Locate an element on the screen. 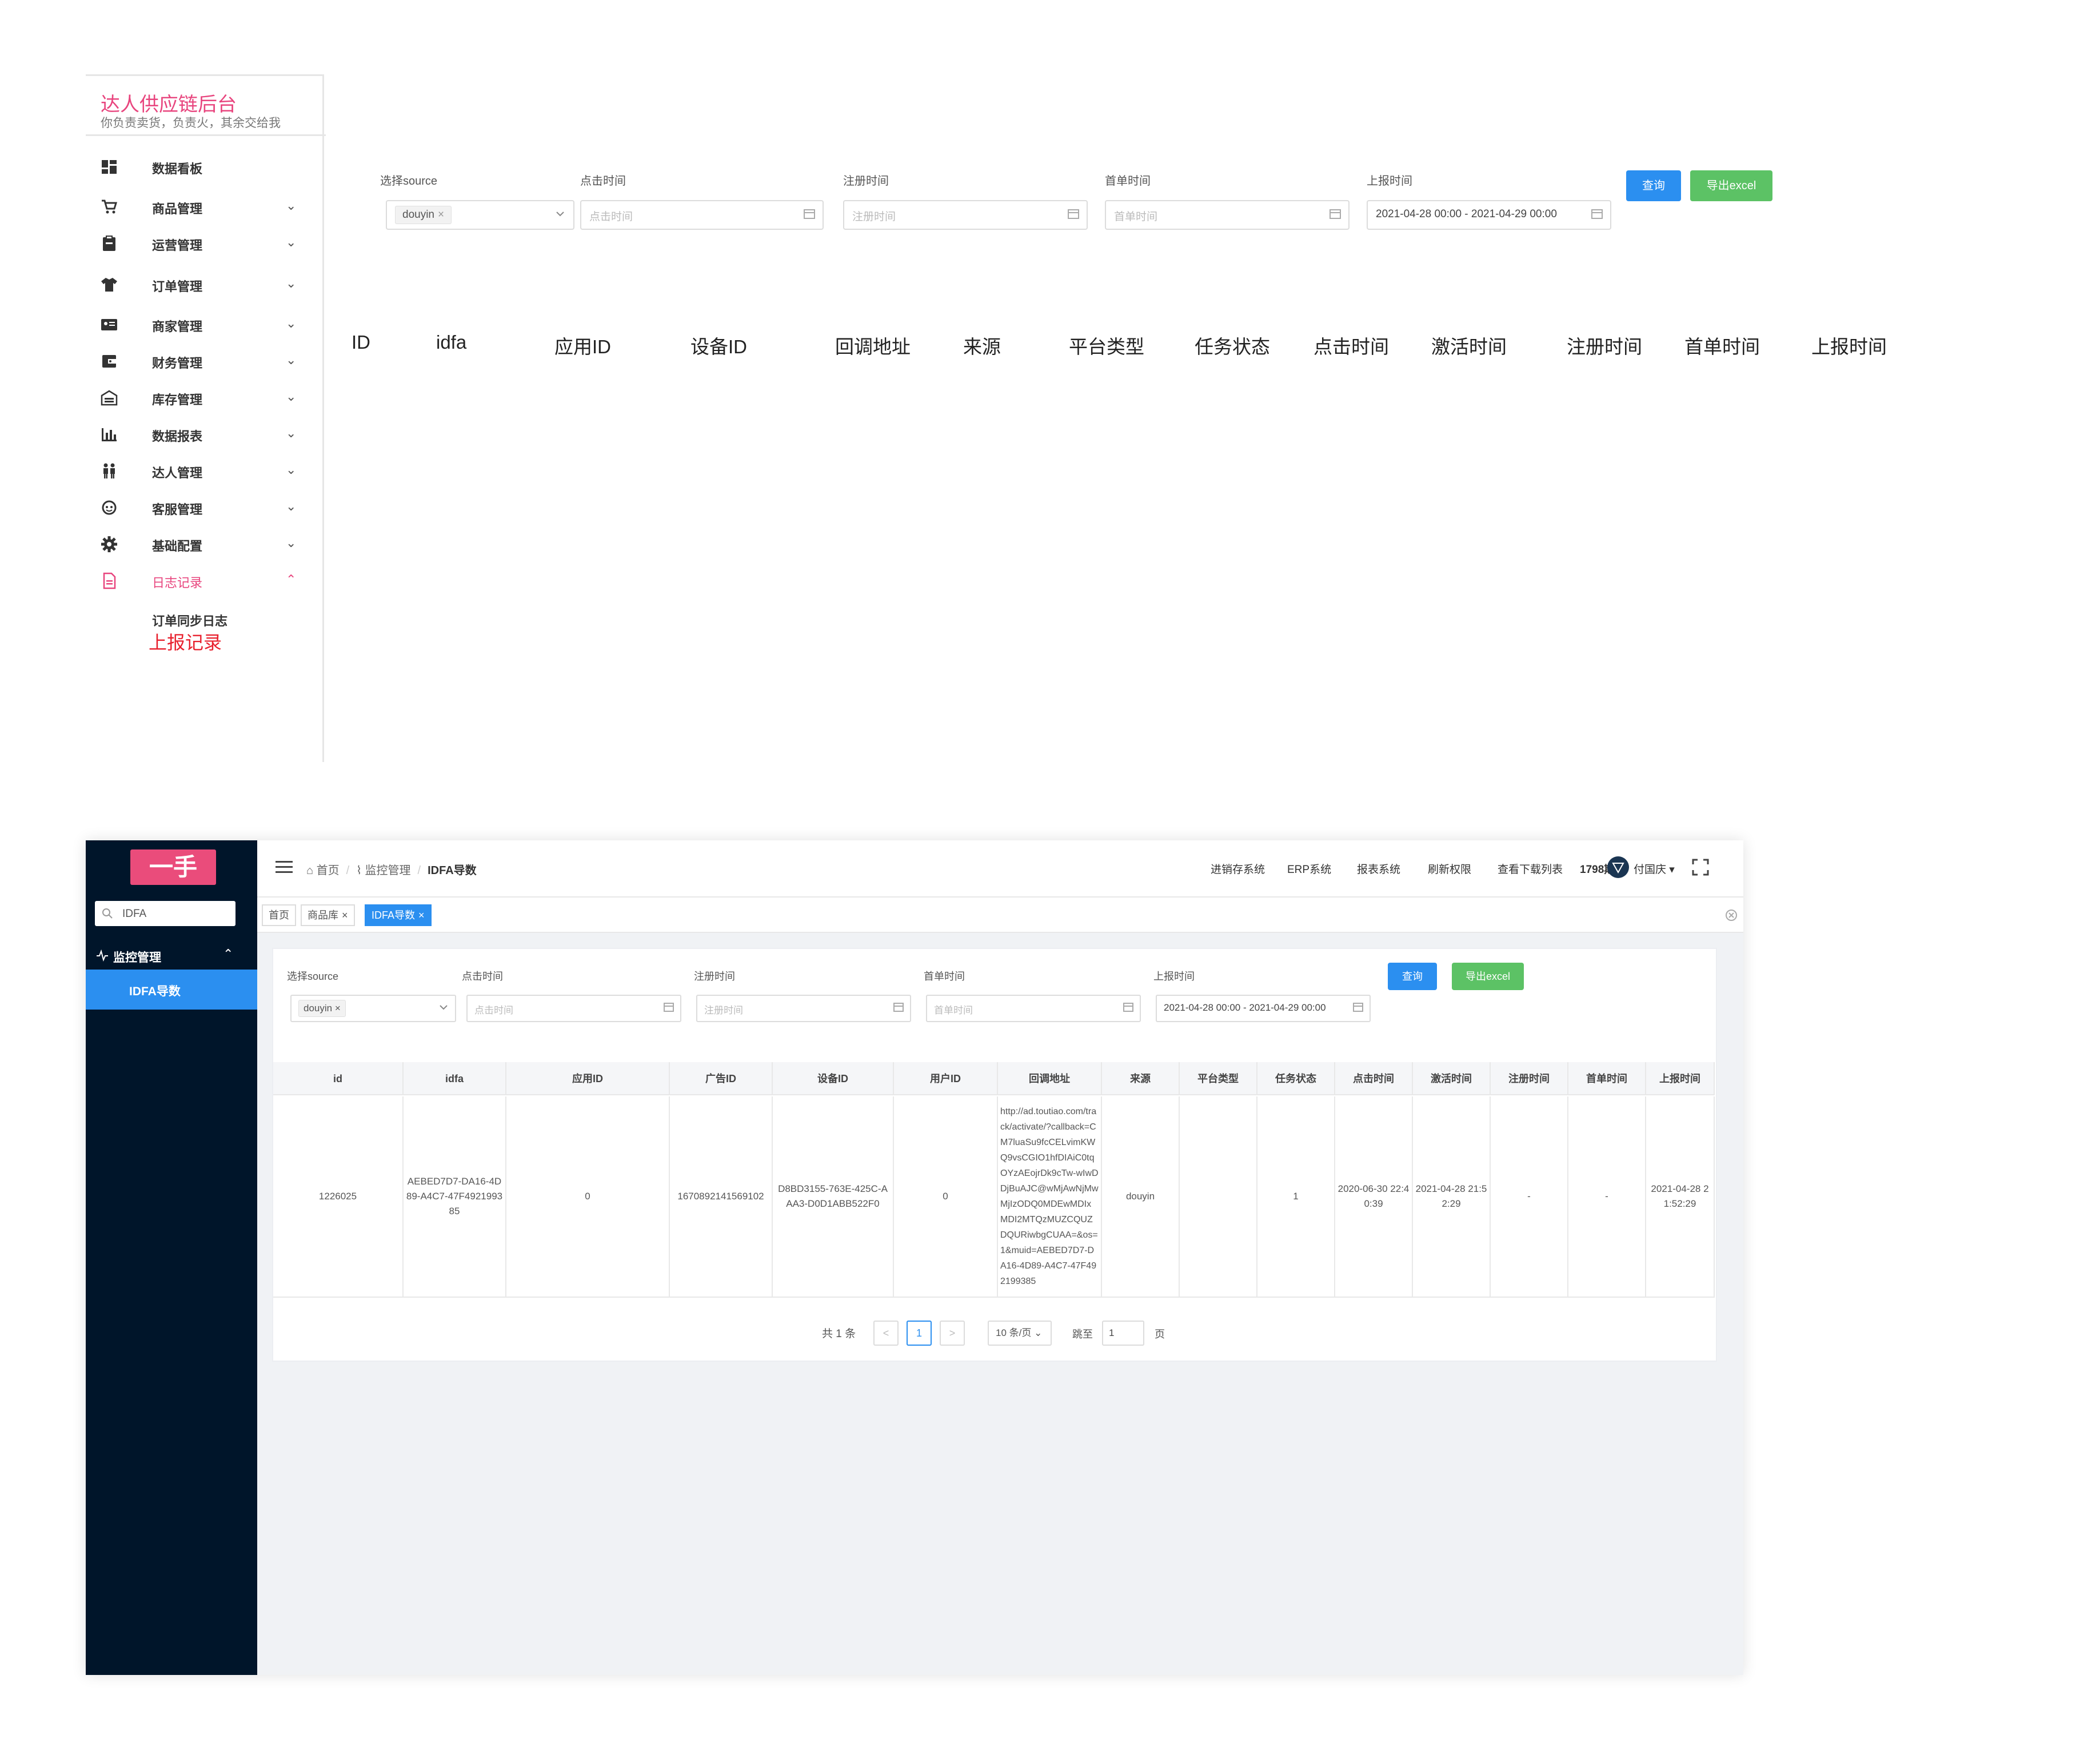  dashboard-icon is located at coordinates (109, 167).